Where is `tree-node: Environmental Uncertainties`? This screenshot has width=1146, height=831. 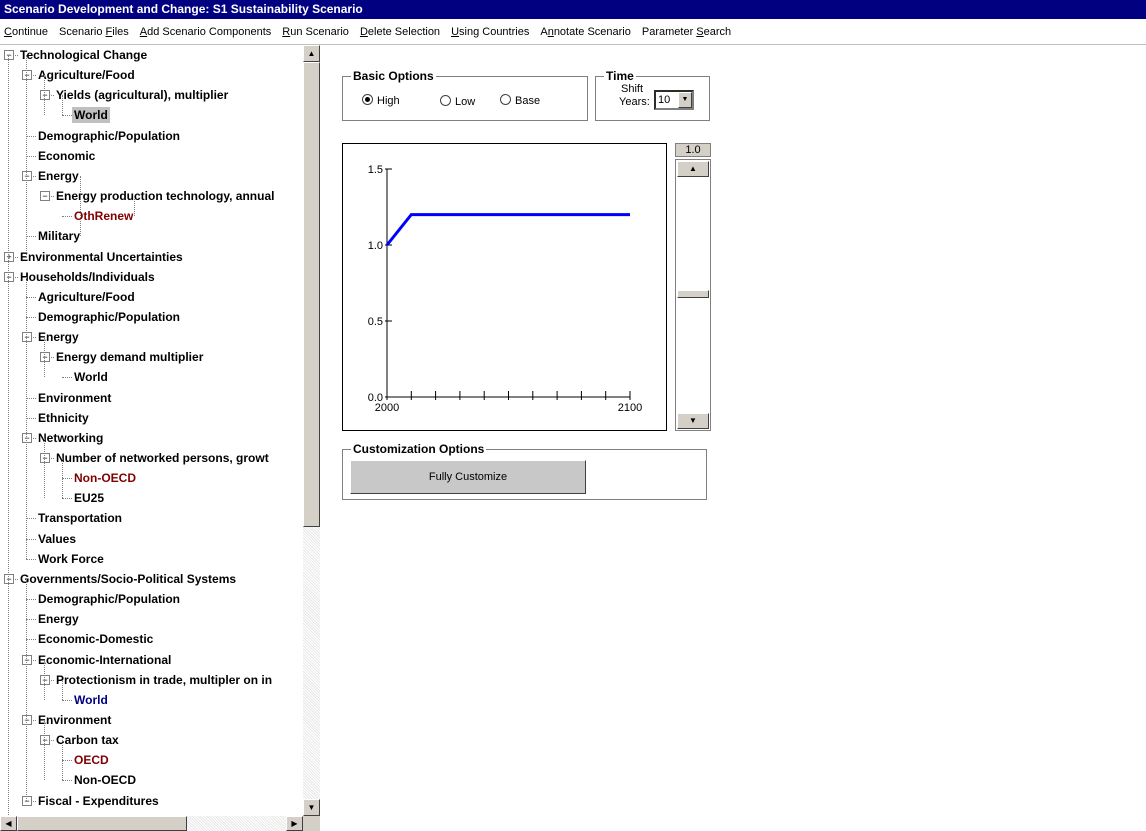 tree-node: Environmental Uncertainties is located at coordinates (101, 257).